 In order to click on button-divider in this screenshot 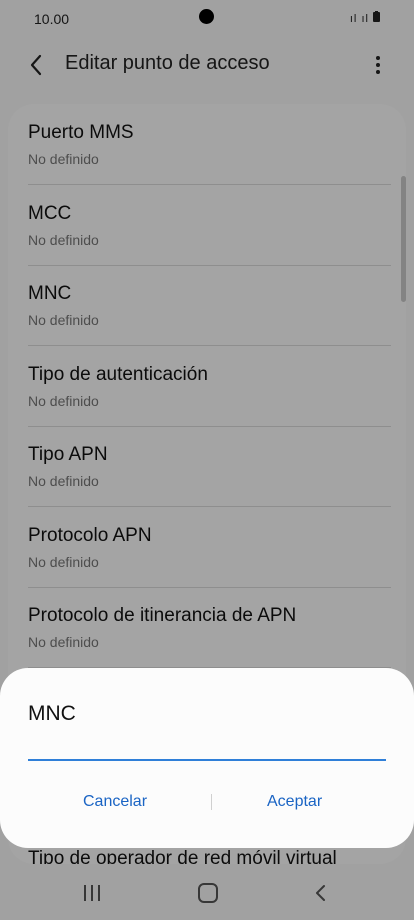, I will do `click(211, 802)`.